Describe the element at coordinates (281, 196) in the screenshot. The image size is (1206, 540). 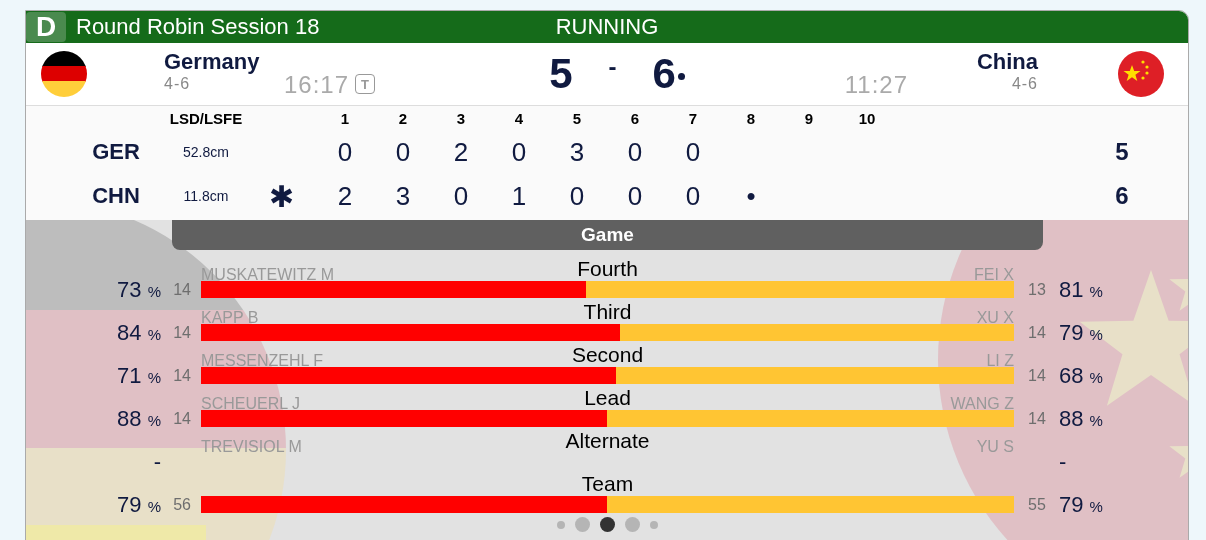
I see `hammer-mark: ✱` at that location.